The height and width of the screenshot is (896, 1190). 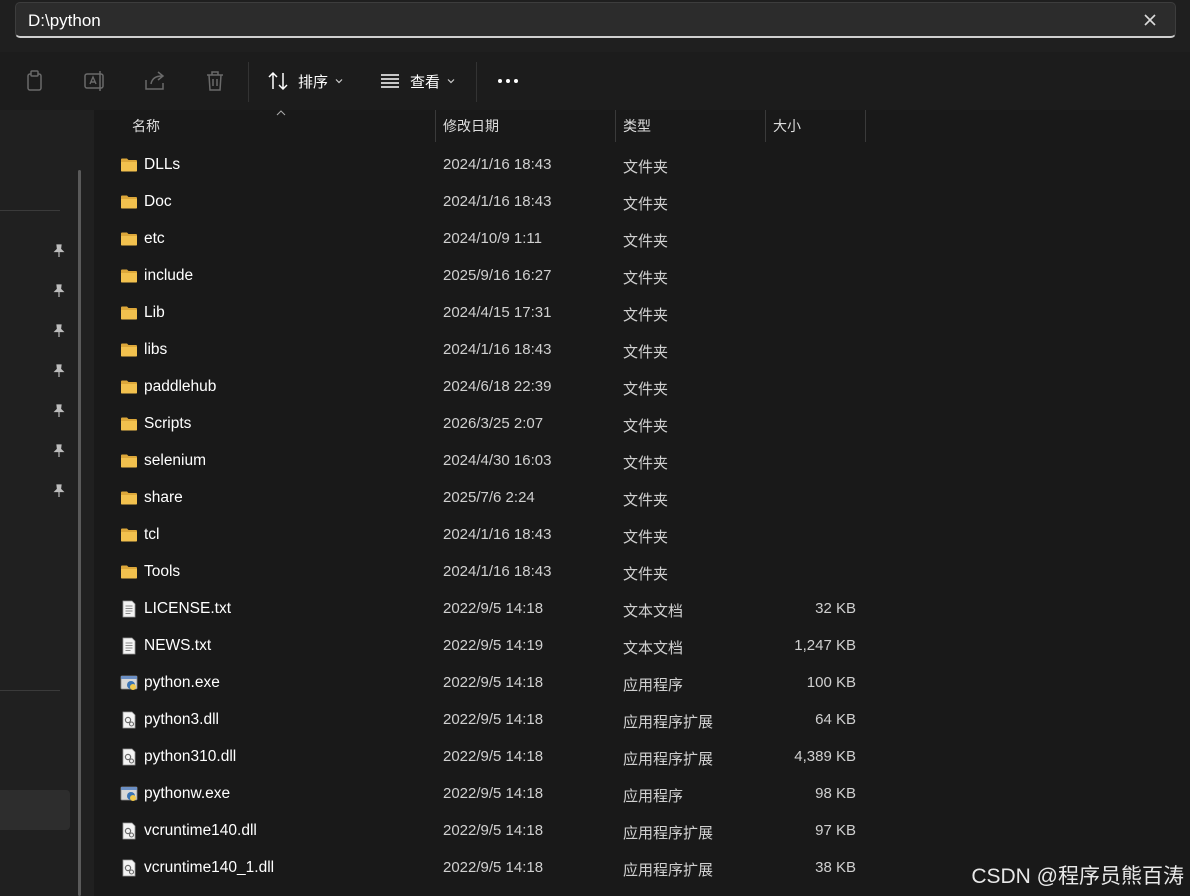 What do you see at coordinates (484, 498) in the screenshot?
I see `file-row: share 2025/7/6 2:24 文件夹` at bounding box center [484, 498].